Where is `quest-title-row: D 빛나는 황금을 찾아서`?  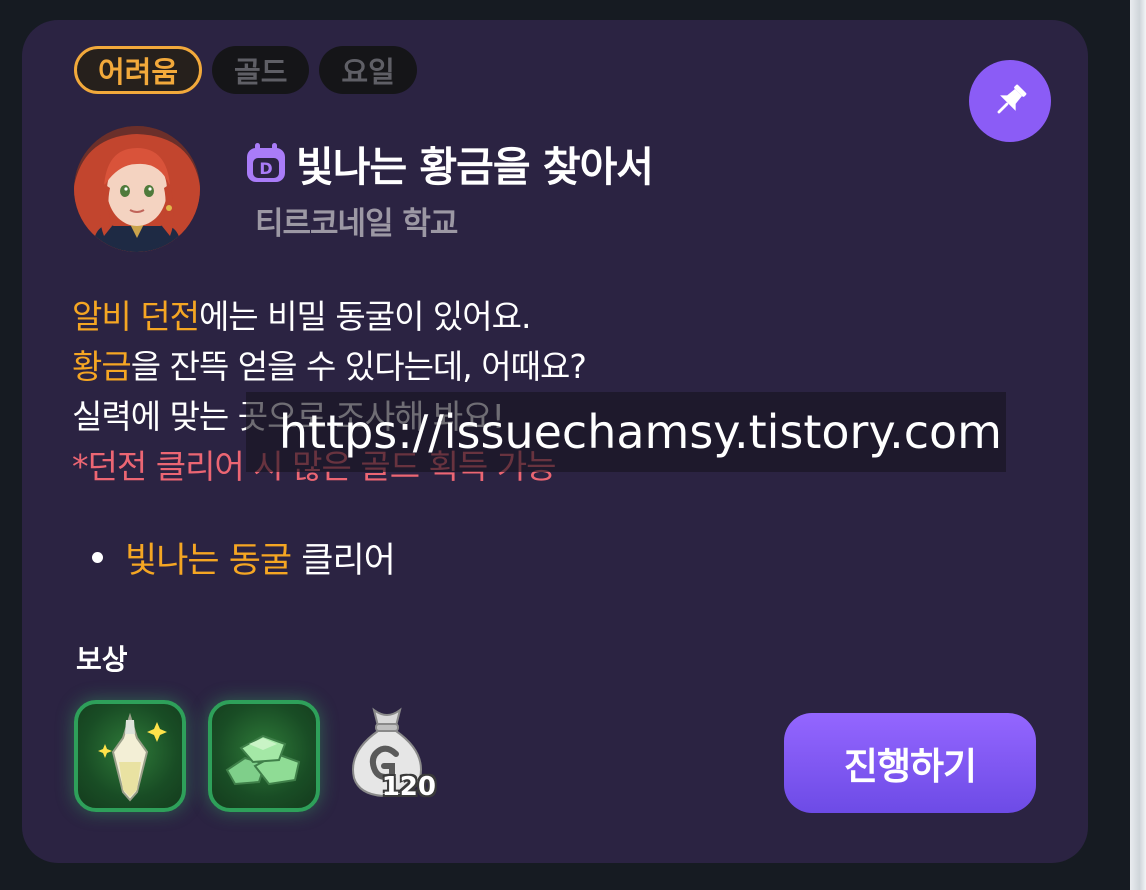
quest-title-row: D 빛나는 황금을 찾아서 is located at coordinates (449, 163).